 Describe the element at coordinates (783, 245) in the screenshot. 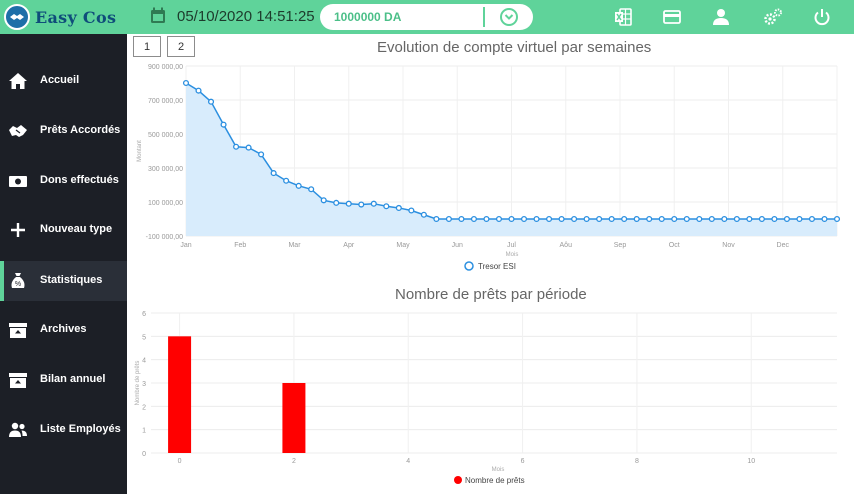

I see `line-chart-x-tick: Dec` at that location.